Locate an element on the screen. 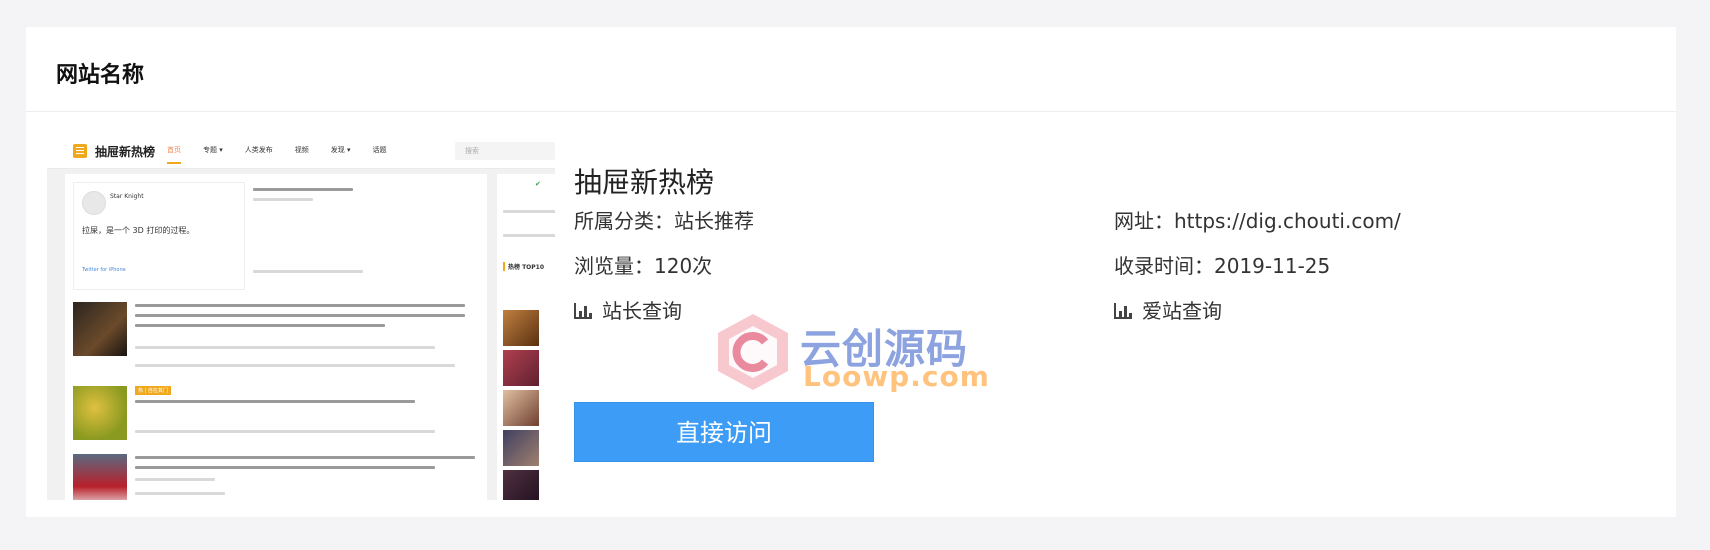 This screenshot has height=550, width=1710. watermark-logo: 云创源码 Loowp.com is located at coordinates (855, 352).